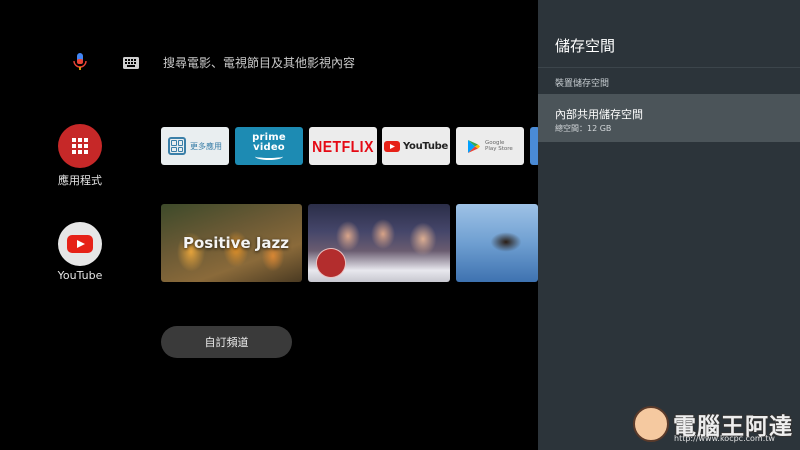  Describe the element at coordinates (269, 142) in the screenshot. I see `prime-video-label: prime video` at that location.